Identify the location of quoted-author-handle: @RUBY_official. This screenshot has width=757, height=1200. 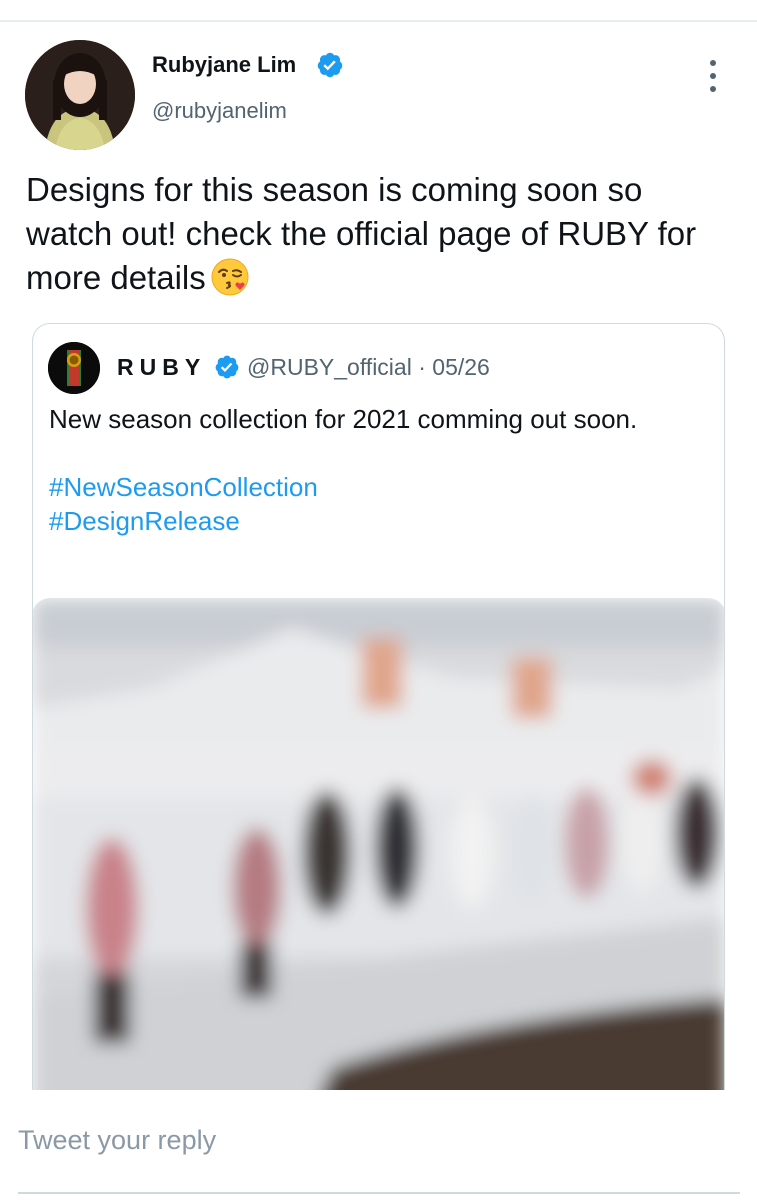
(329, 367).